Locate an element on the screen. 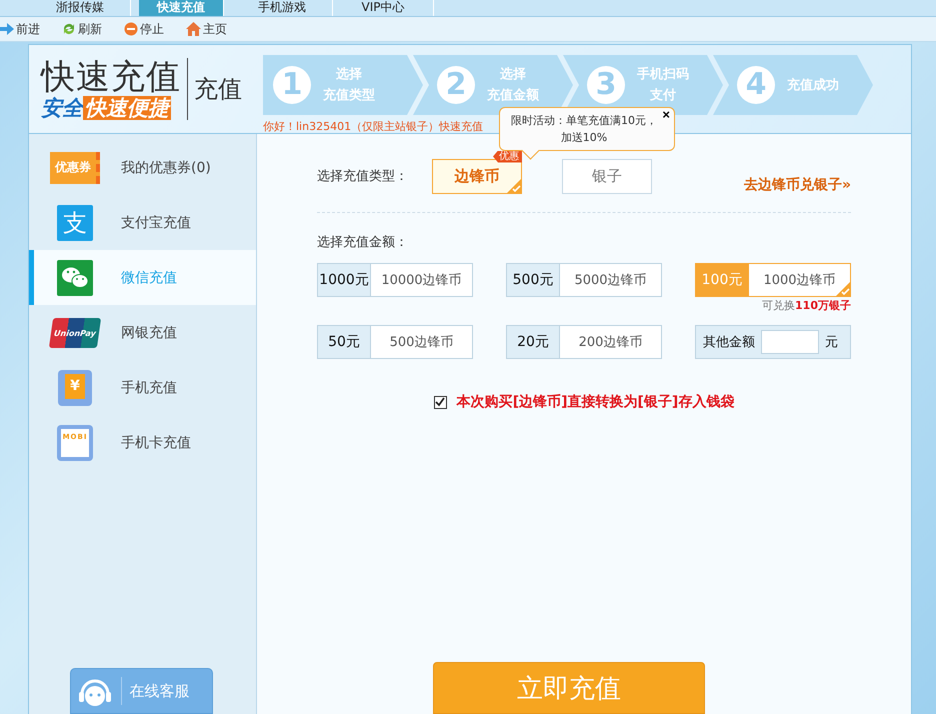 The height and width of the screenshot is (714, 936). field-label: 其他金额 is located at coordinates (729, 342).